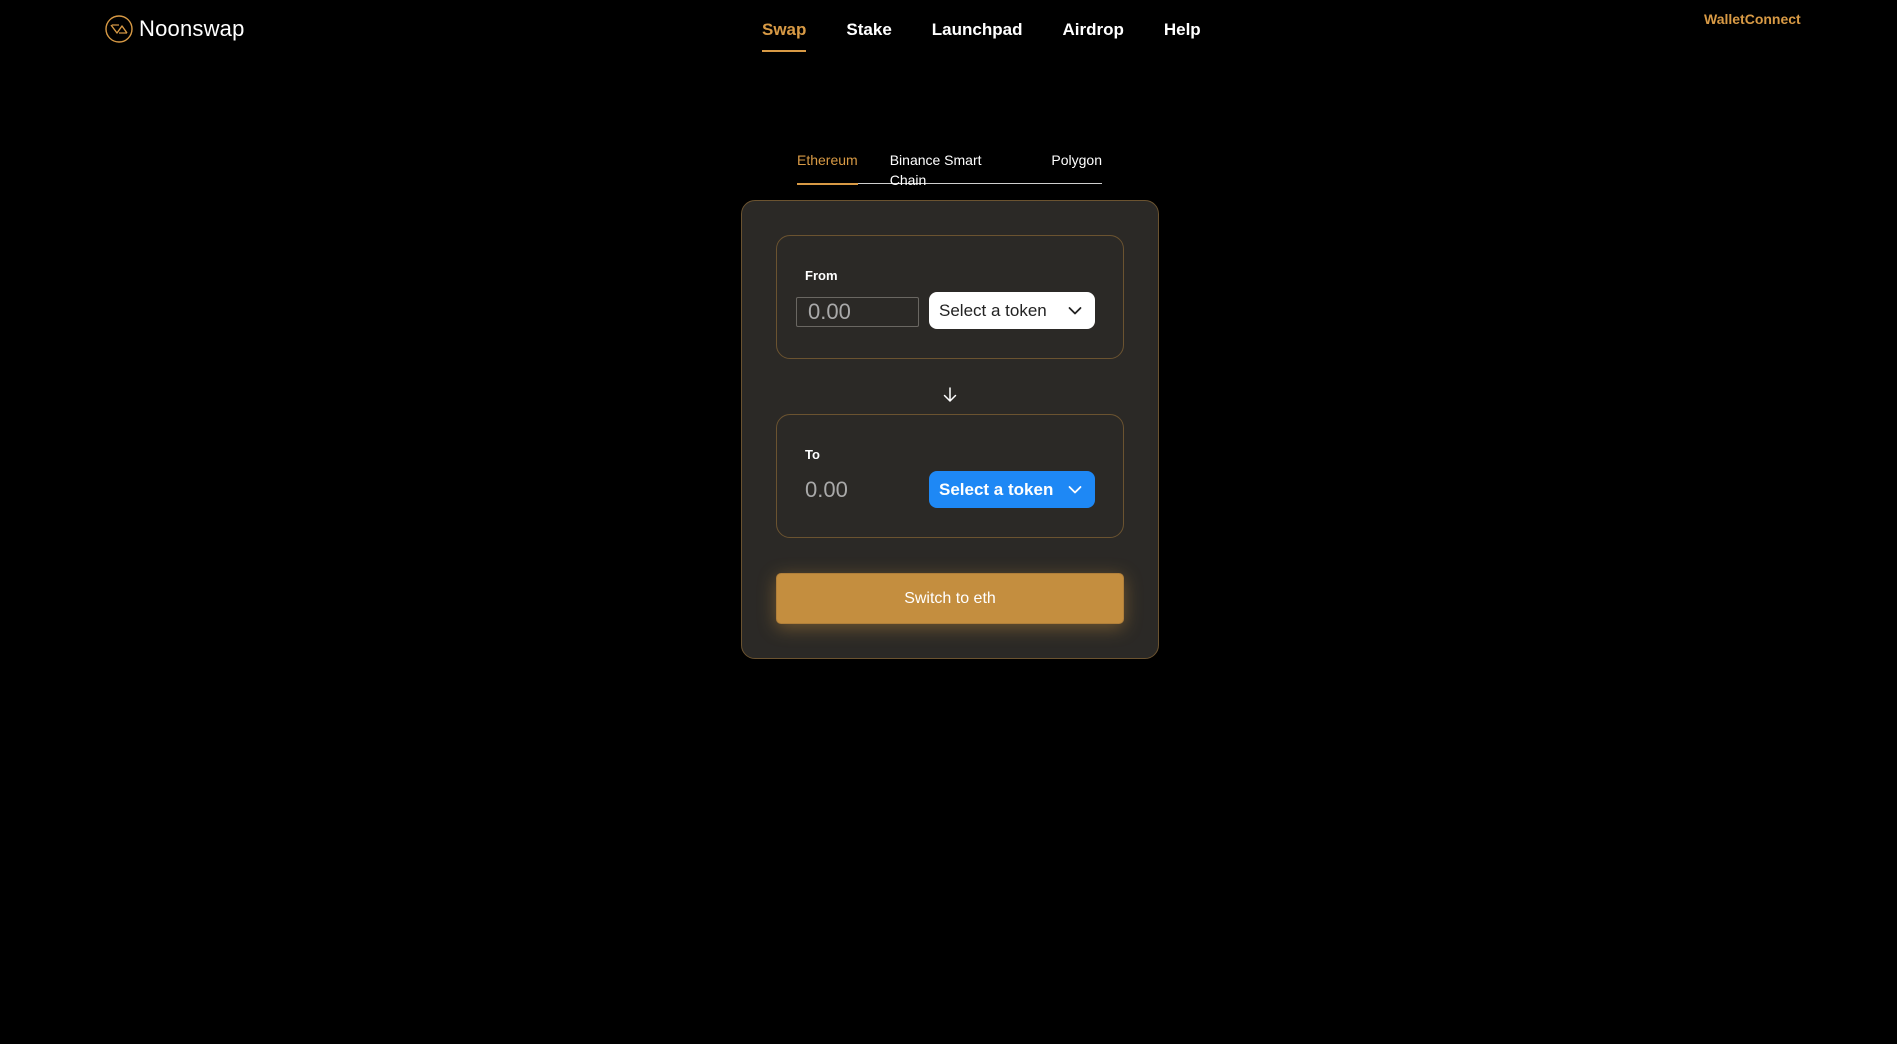 This screenshot has height=1044, width=1897. I want to click on noonswap-logo-icon, so click(119, 29).